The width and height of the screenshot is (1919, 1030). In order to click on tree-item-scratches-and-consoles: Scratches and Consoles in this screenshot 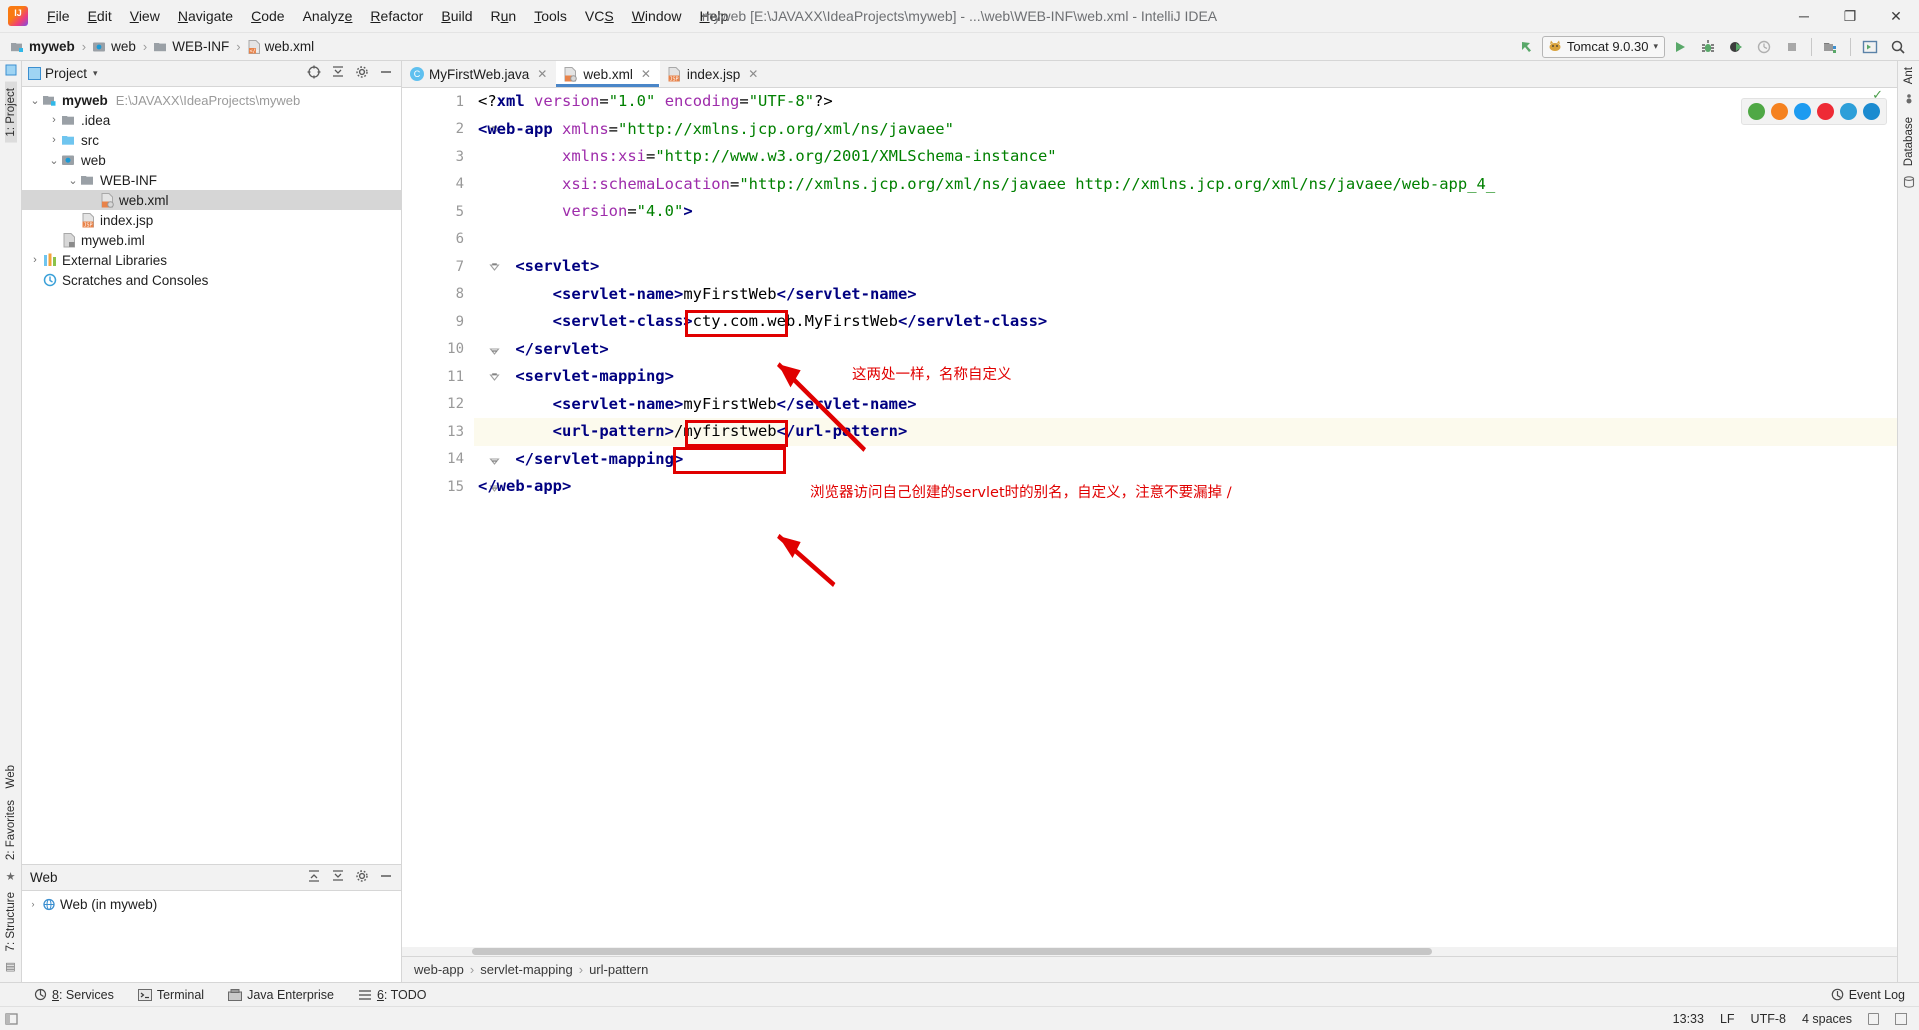, I will do `click(211, 280)`.